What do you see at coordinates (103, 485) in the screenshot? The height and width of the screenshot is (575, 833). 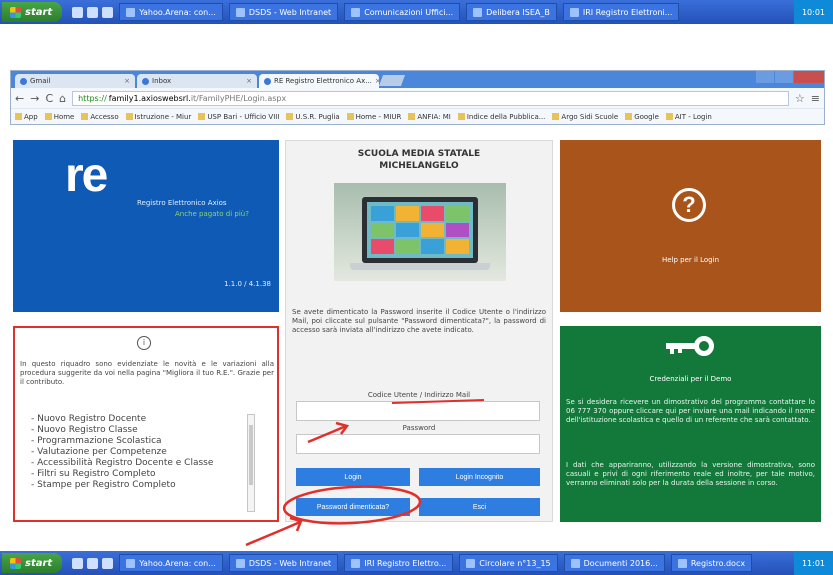 I see `list-item: - Stampe per Registro Completo` at bounding box center [103, 485].